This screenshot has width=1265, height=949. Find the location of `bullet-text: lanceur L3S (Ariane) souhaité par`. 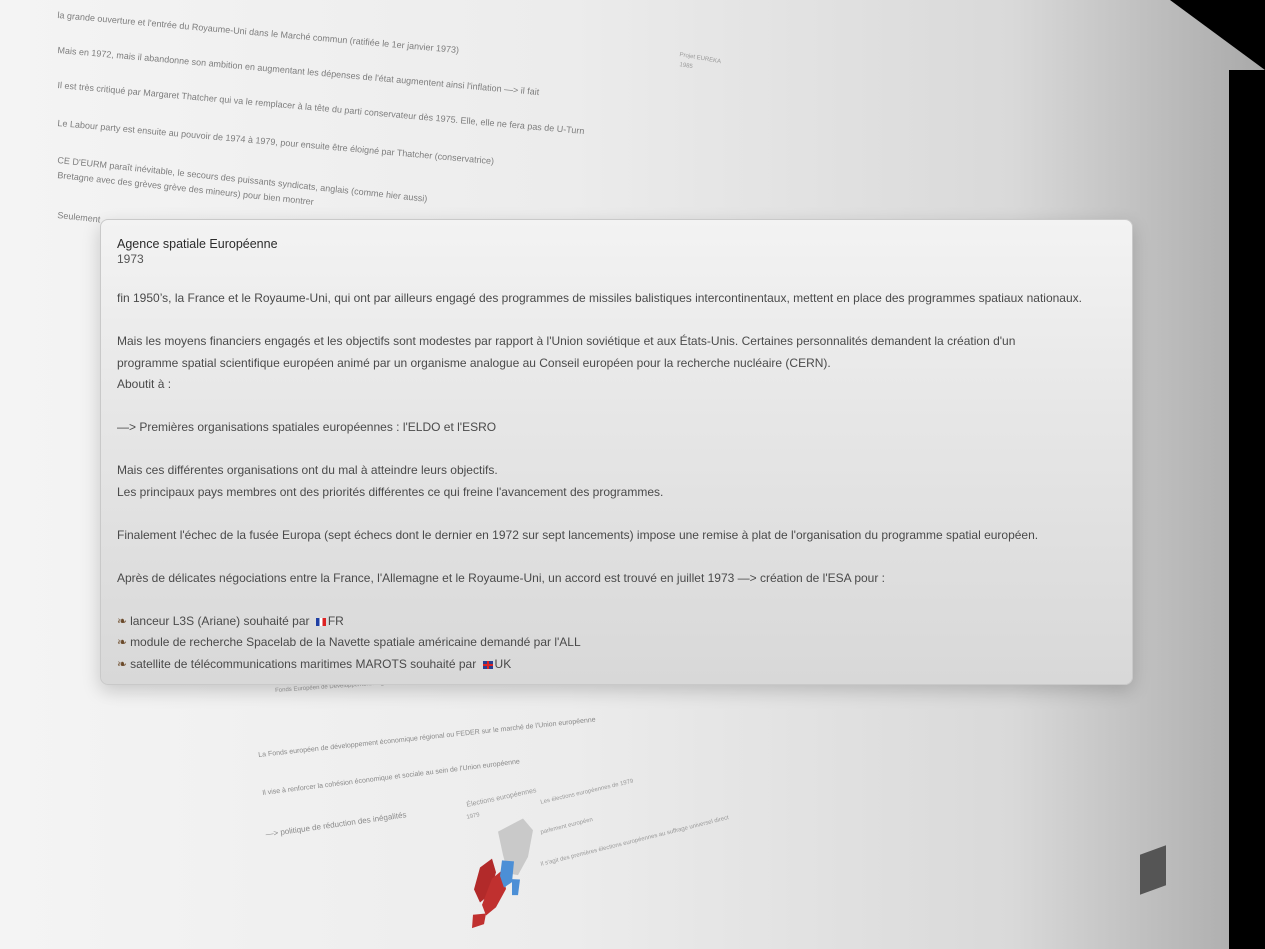

bullet-text: lanceur L3S (Ariane) souhaité par is located at coordinates (221, 620).